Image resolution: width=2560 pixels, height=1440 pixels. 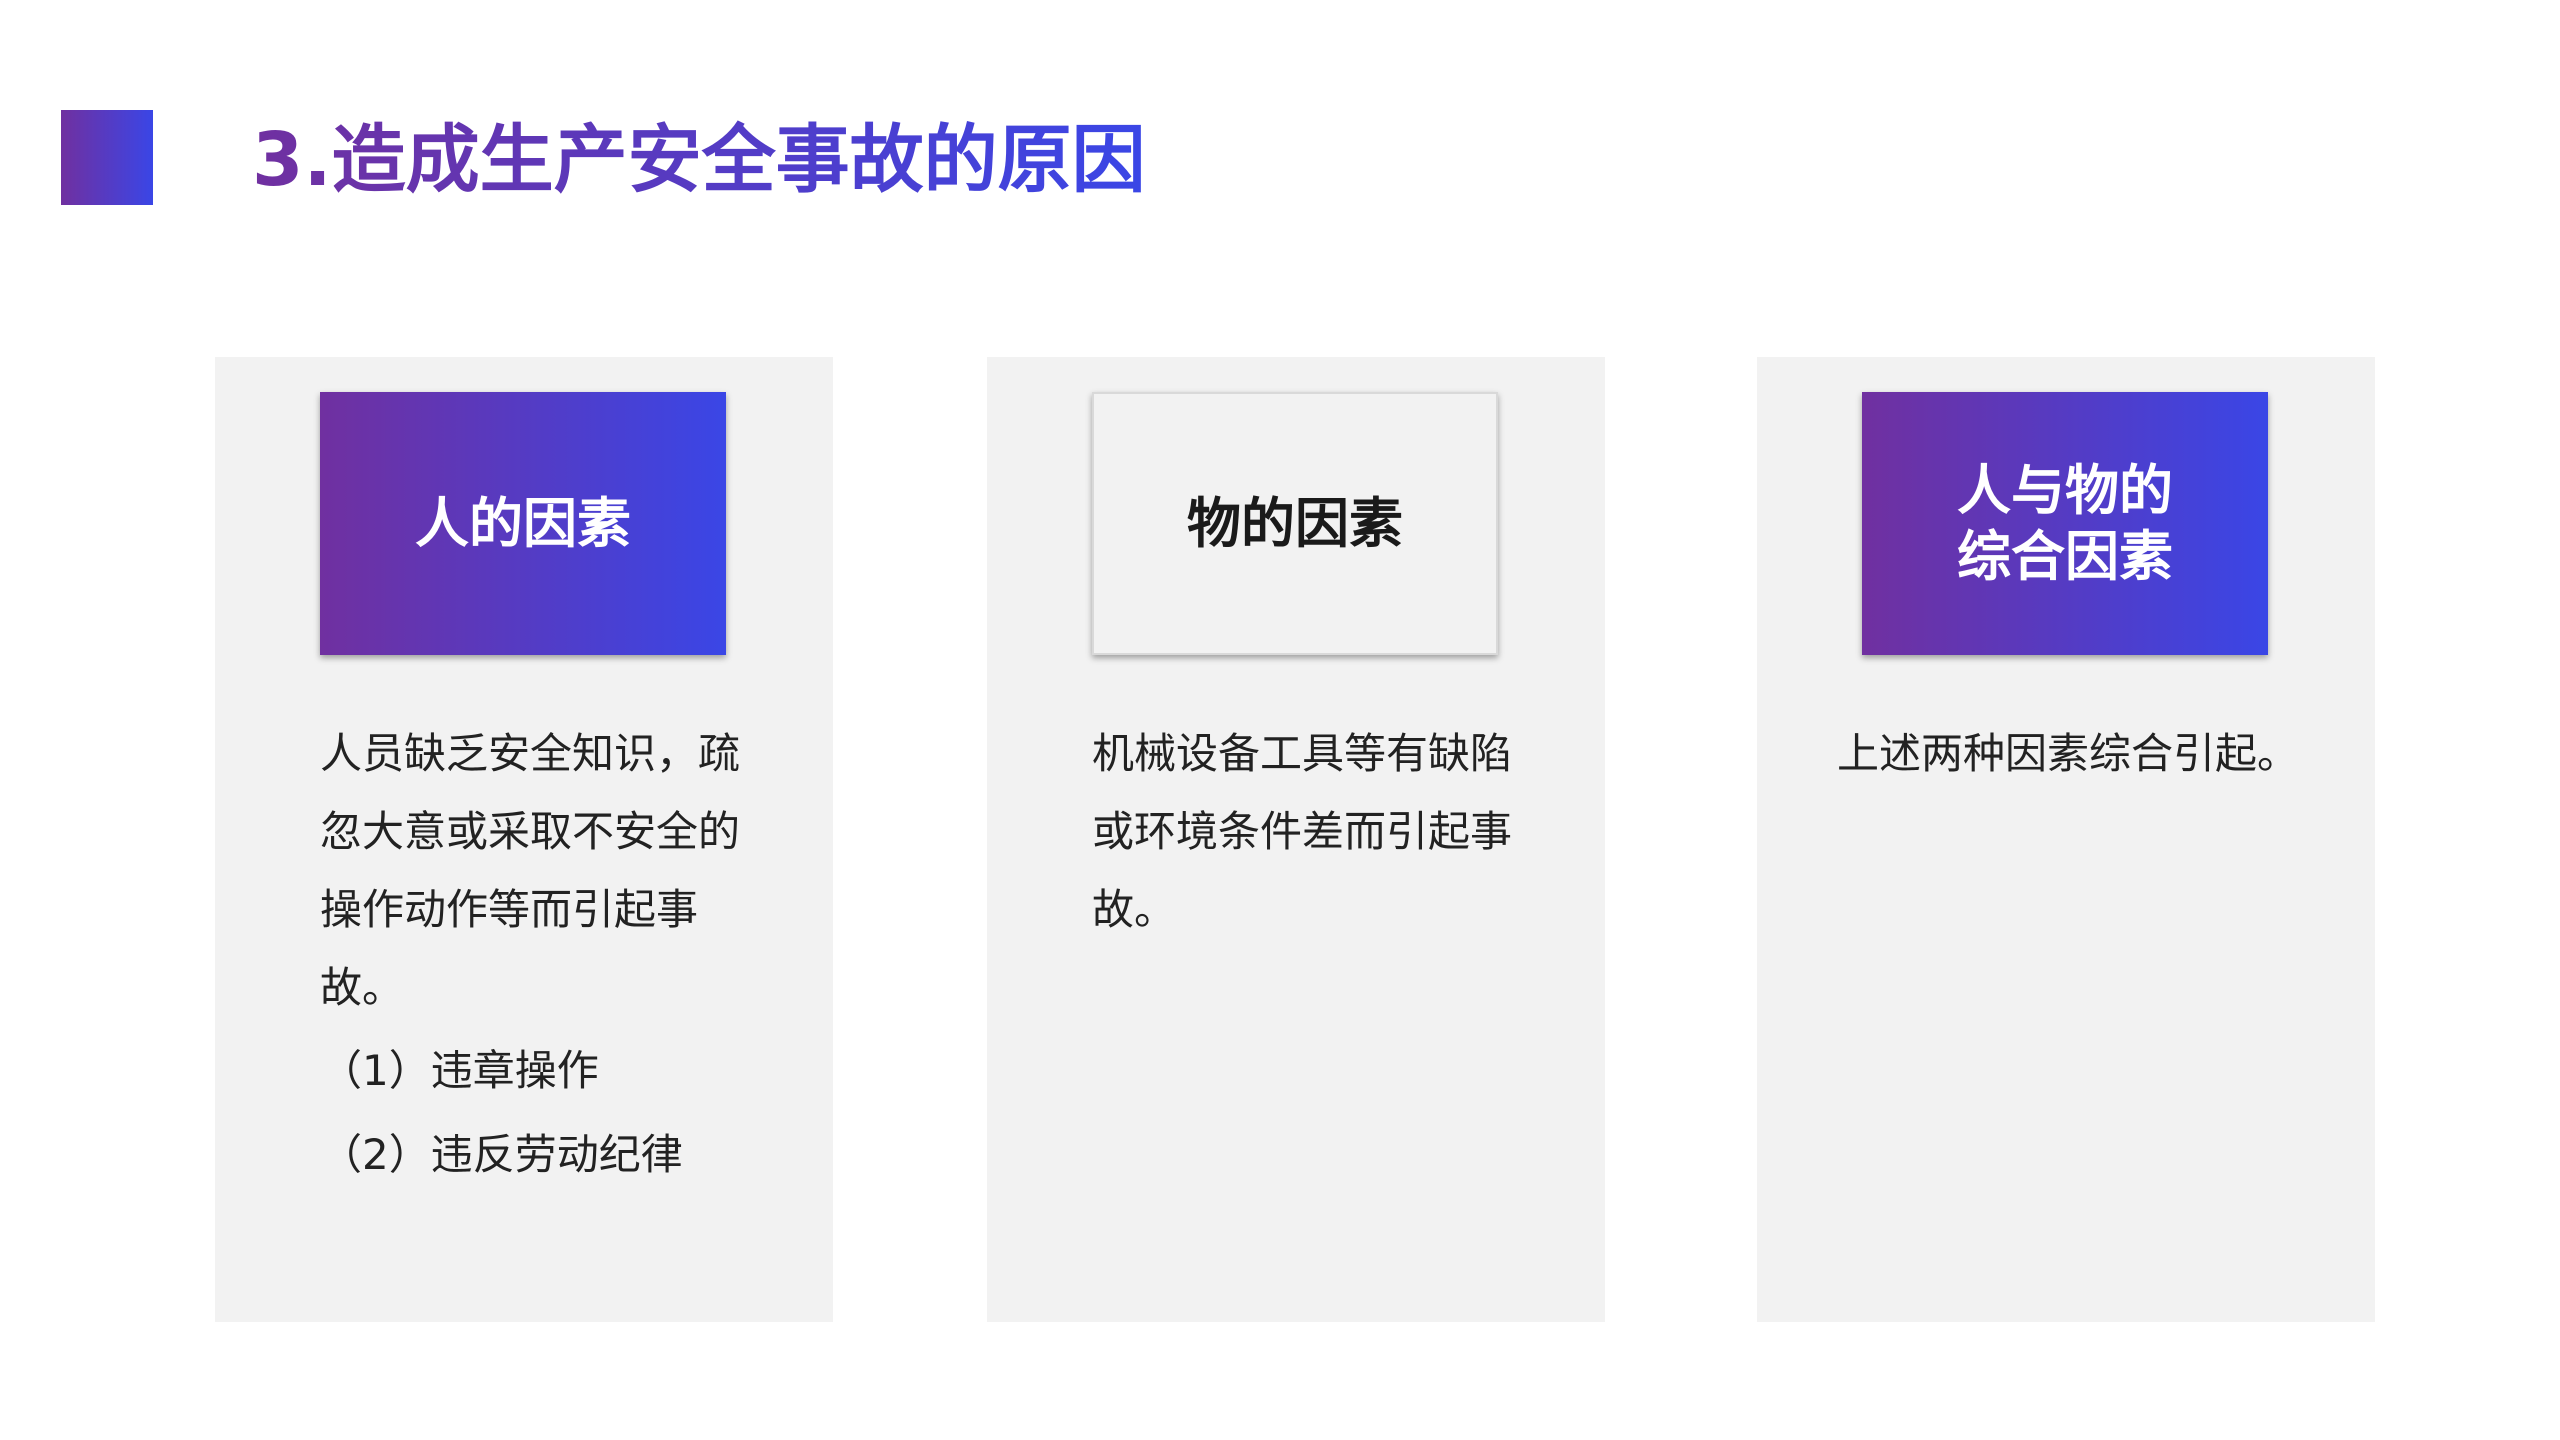 I want to click on card-body: 上述两种因素综合引起。, so click(x=2077, y=754).